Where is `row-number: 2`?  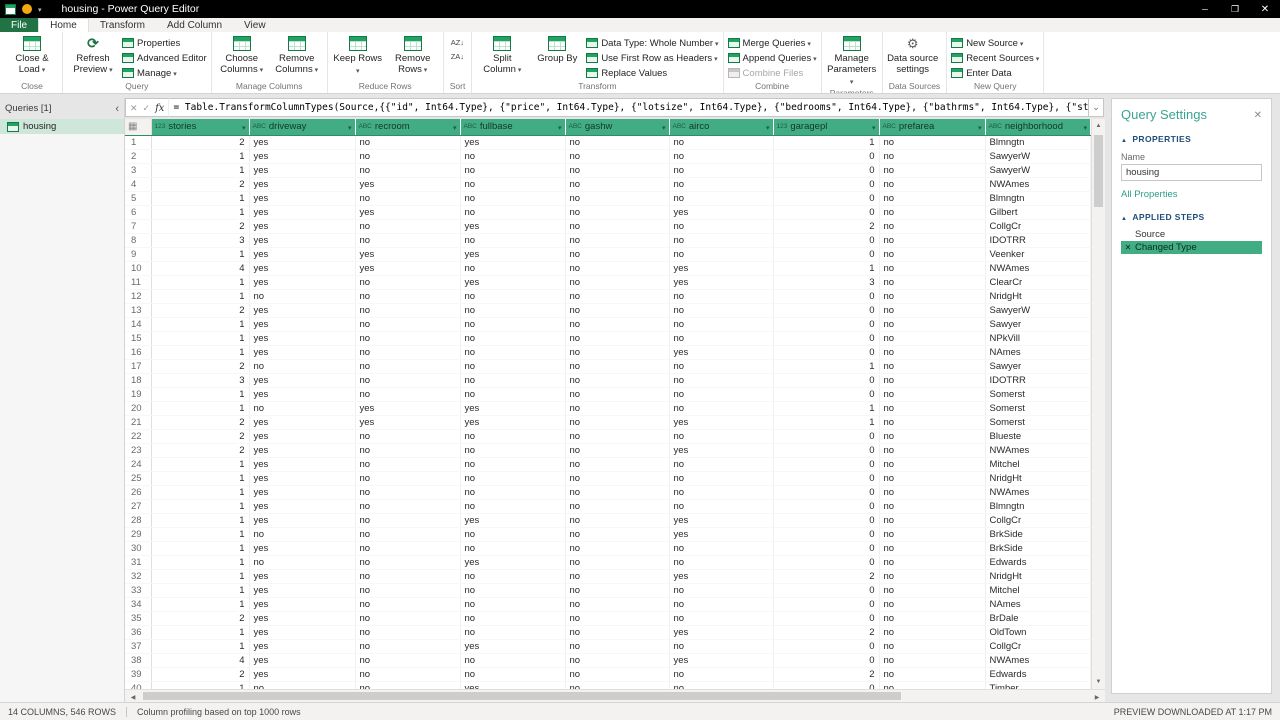
row-number: 2 is located at coordinates (138, 156).